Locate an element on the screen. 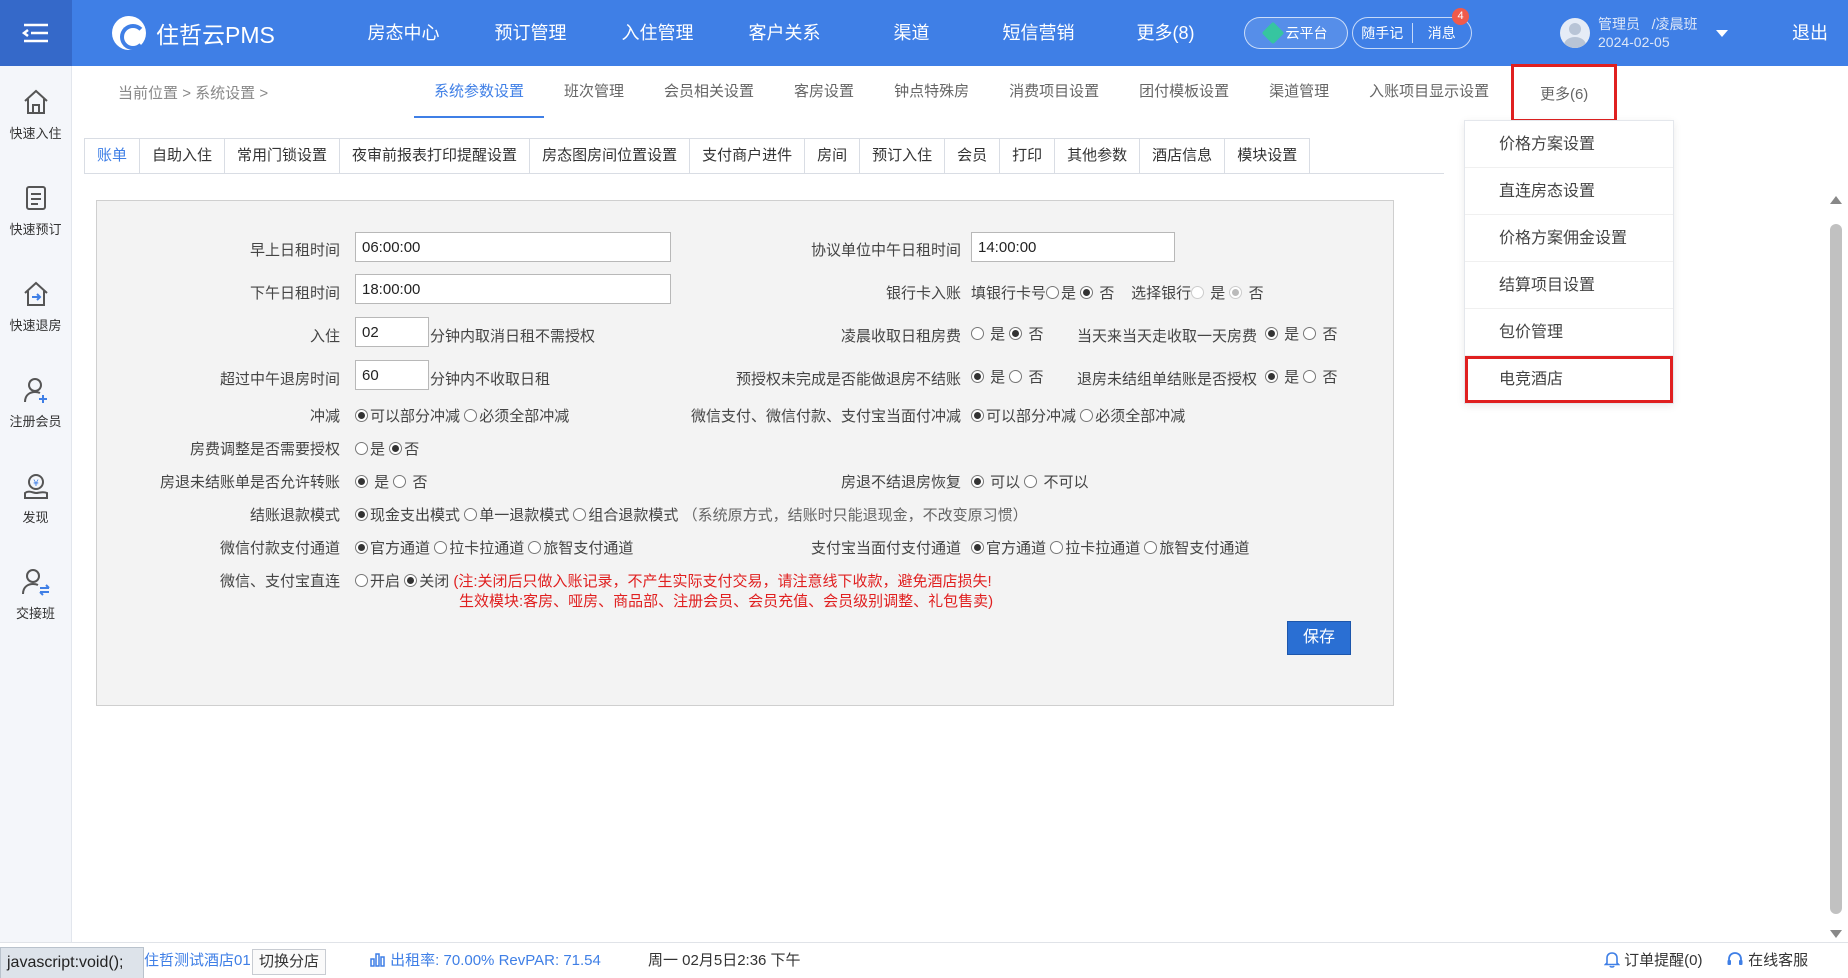  tab-consumption-items: 消费项目设置 is located at coordinates (1054, 92).